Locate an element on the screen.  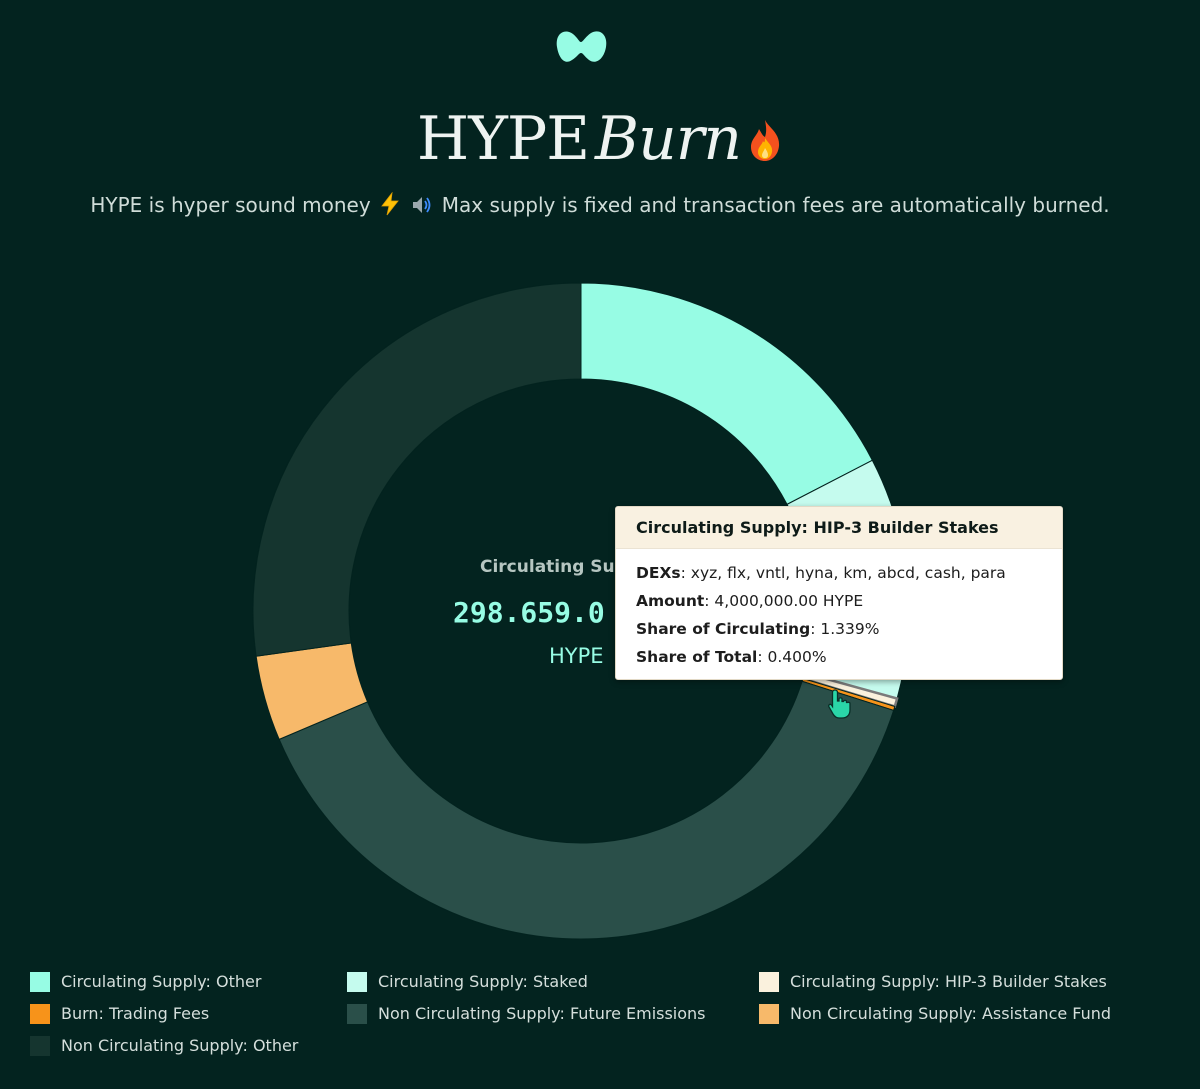
hand-cursor-icon is located at coordinates (840, 706).